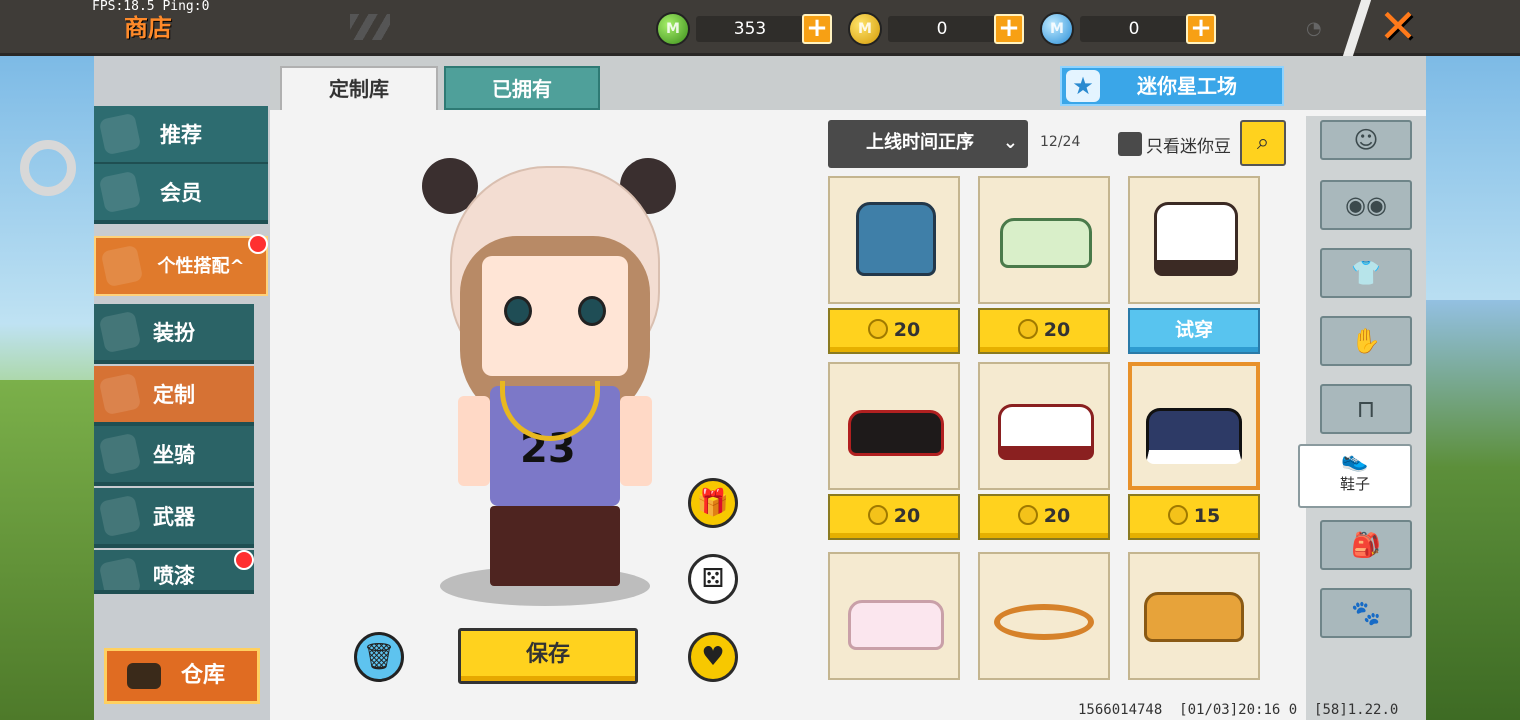  Describe the element at coordinates (1366, 341) in the screenshot. I see `category-gloves: ✋` at that location.